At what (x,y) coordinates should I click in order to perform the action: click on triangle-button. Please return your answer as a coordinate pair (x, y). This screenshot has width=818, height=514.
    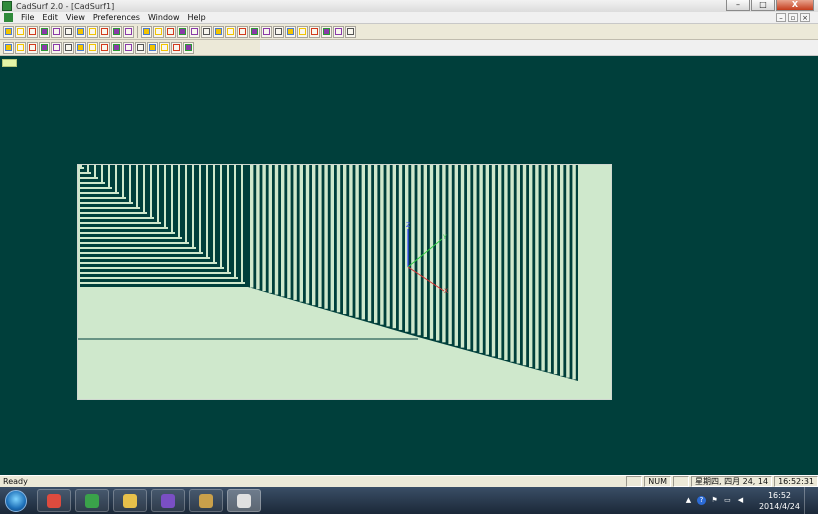
    Looking at the image, I should click on (194, 31).